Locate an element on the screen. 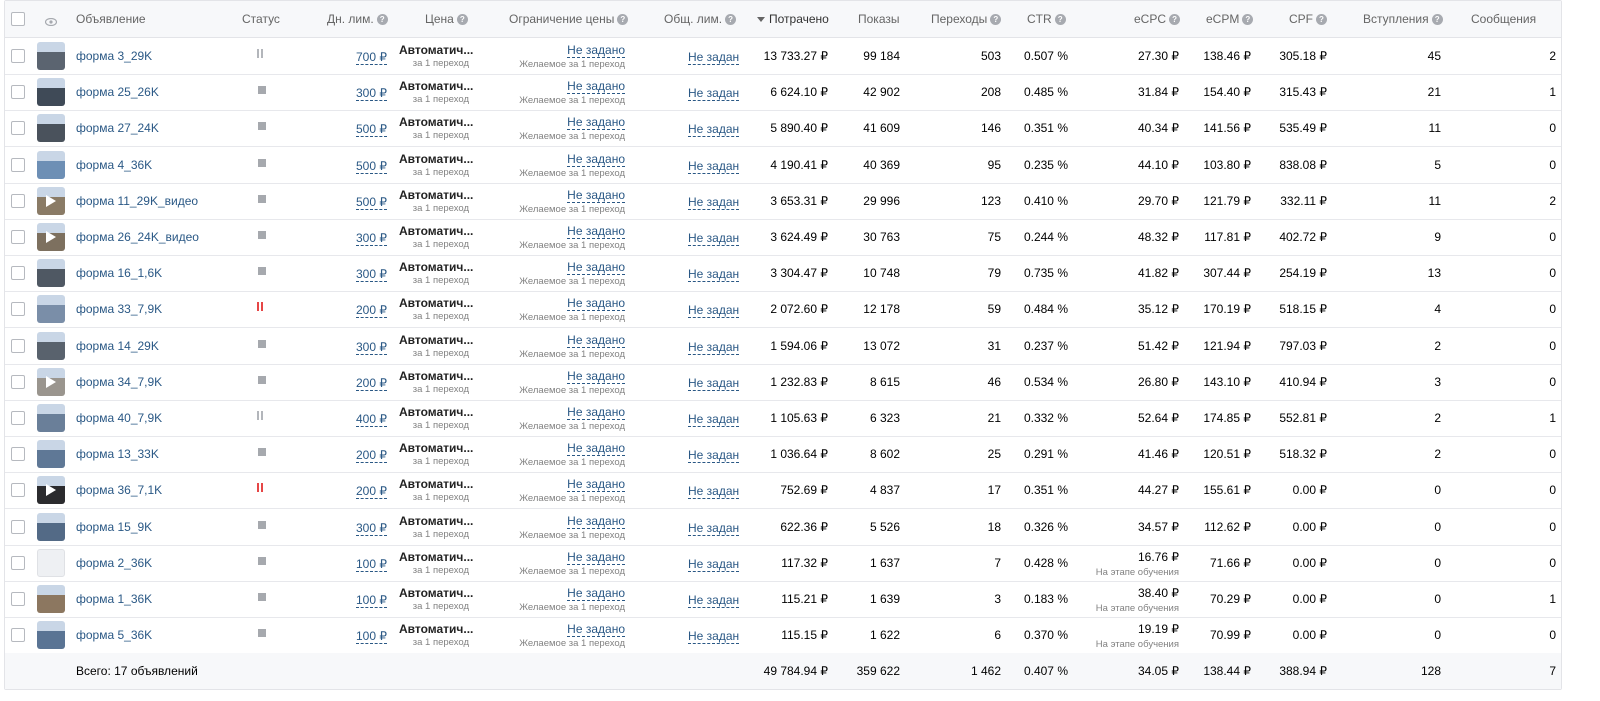 This screenshot has width=1600, height=701. ad-name-link: форма 26_24K_видео is located at coordinates (137, 237).